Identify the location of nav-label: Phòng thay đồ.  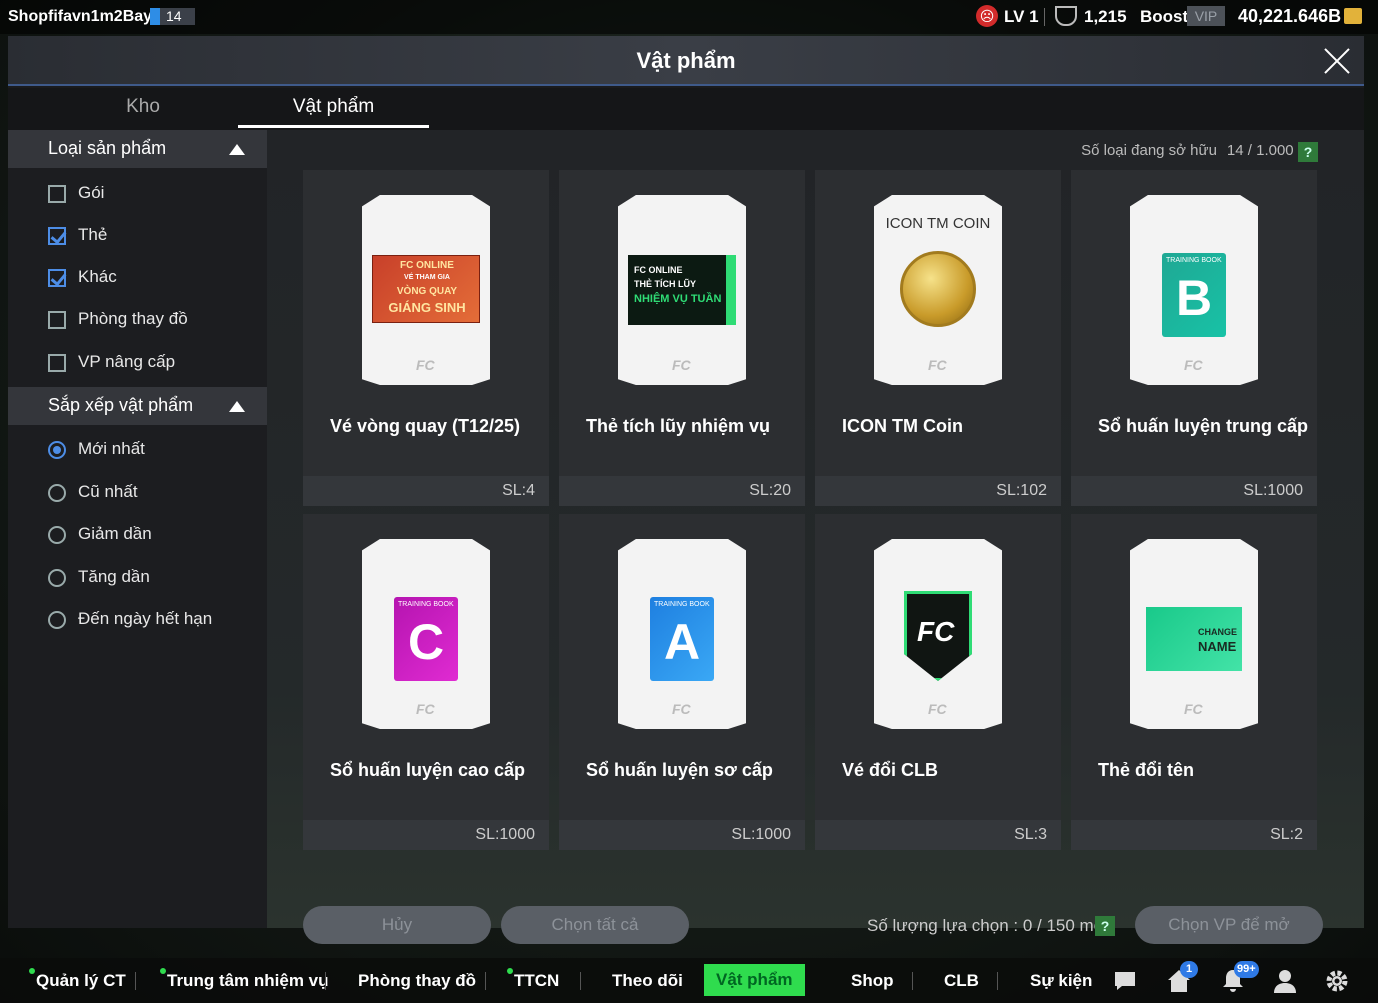
(417, 980).